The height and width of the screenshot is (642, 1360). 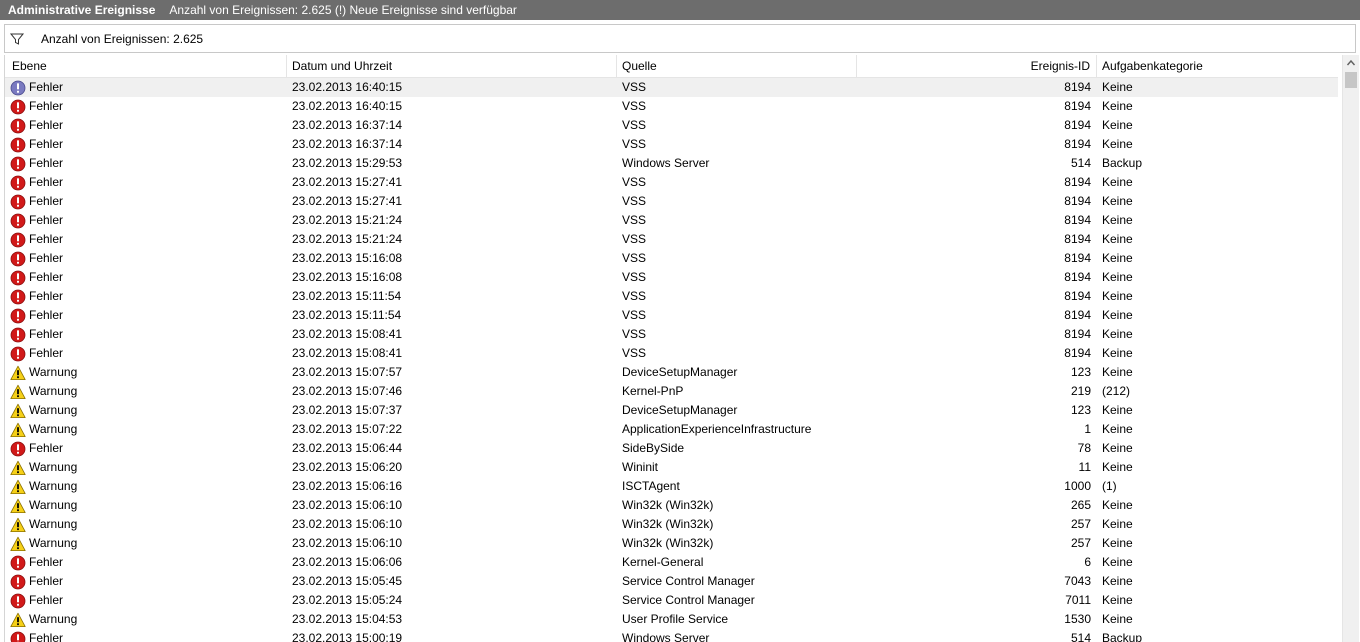 I want to click on datetime-cell: 23.02.2013 15:27:41, so click(x=347, y=182).